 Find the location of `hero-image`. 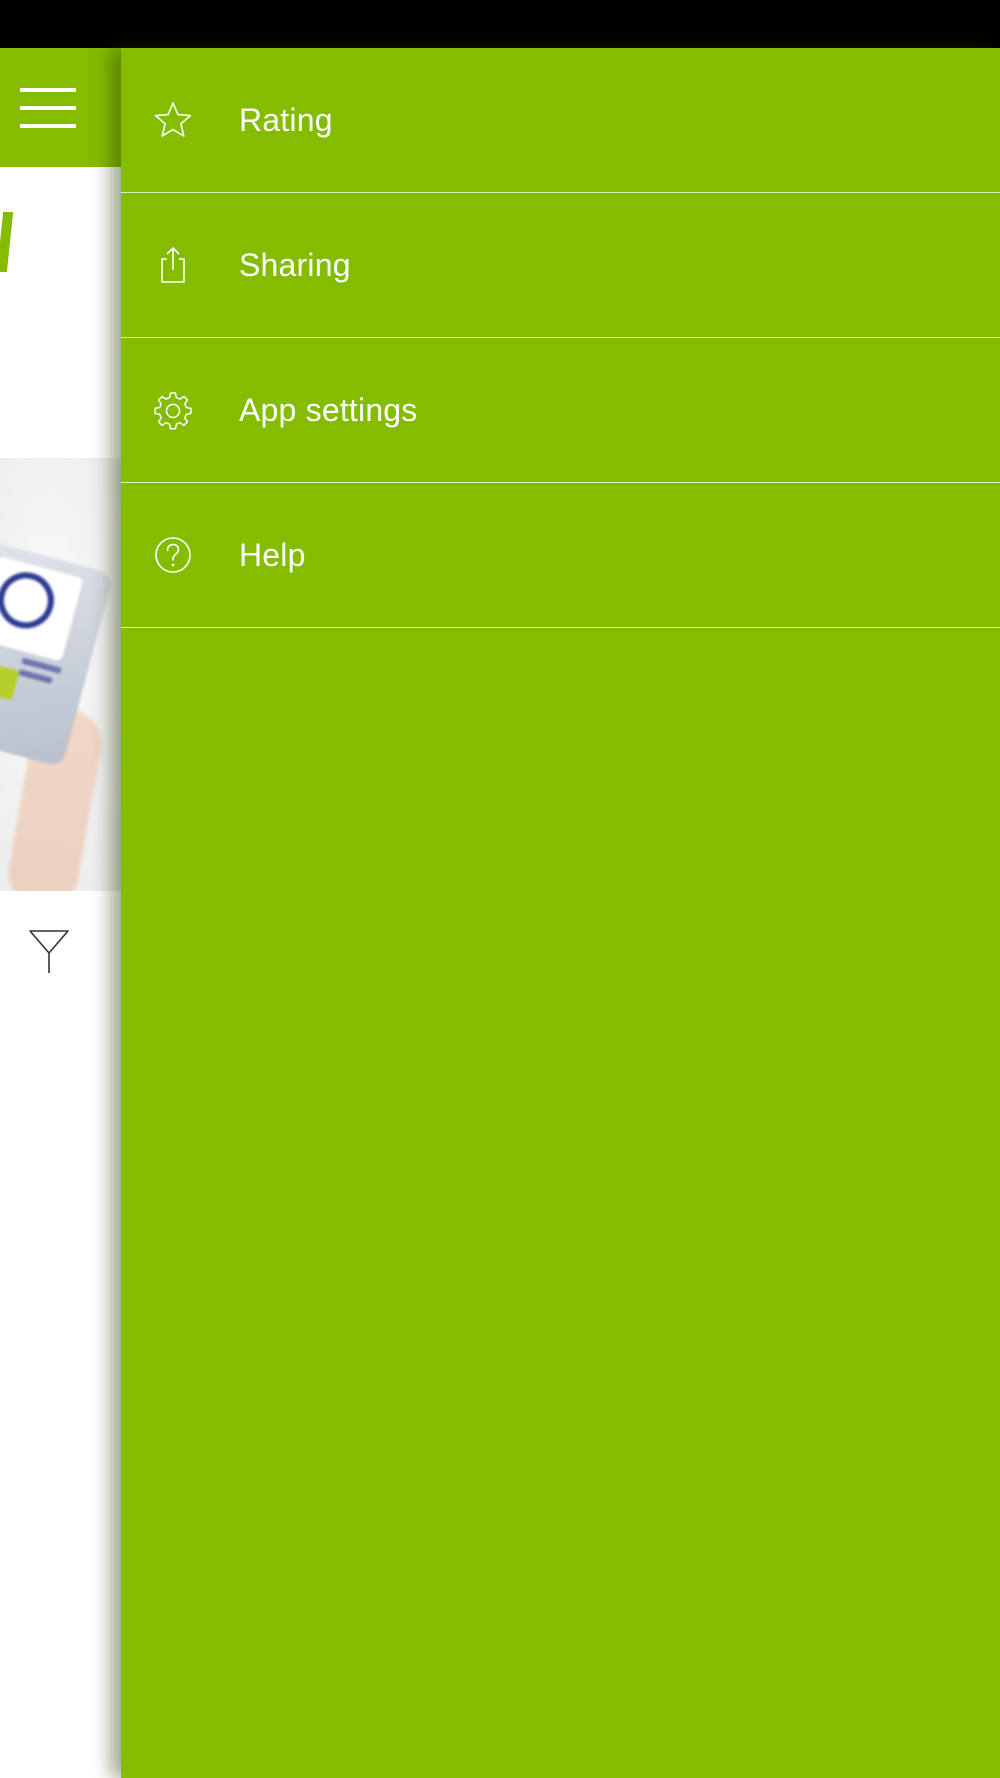

hero-image is located at coordinates (61, 674).